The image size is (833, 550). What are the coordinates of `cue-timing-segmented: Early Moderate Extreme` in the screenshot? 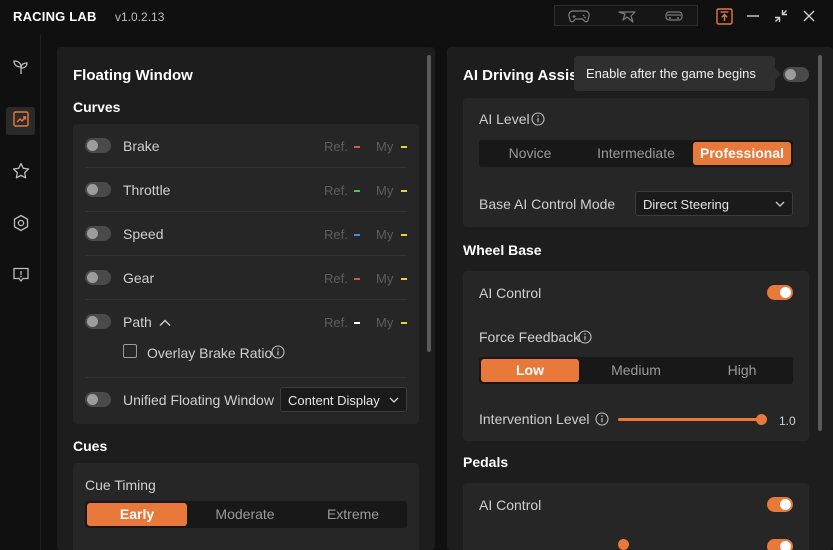 It's located at (246, 514).